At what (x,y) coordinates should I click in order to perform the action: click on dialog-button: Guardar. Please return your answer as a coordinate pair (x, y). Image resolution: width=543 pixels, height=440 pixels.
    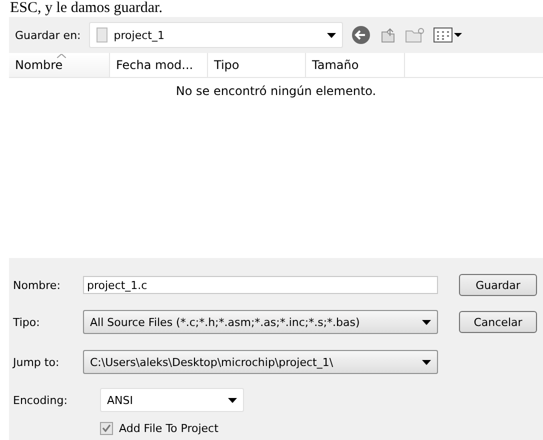
    Looking at the image, I should click on (498, 285).